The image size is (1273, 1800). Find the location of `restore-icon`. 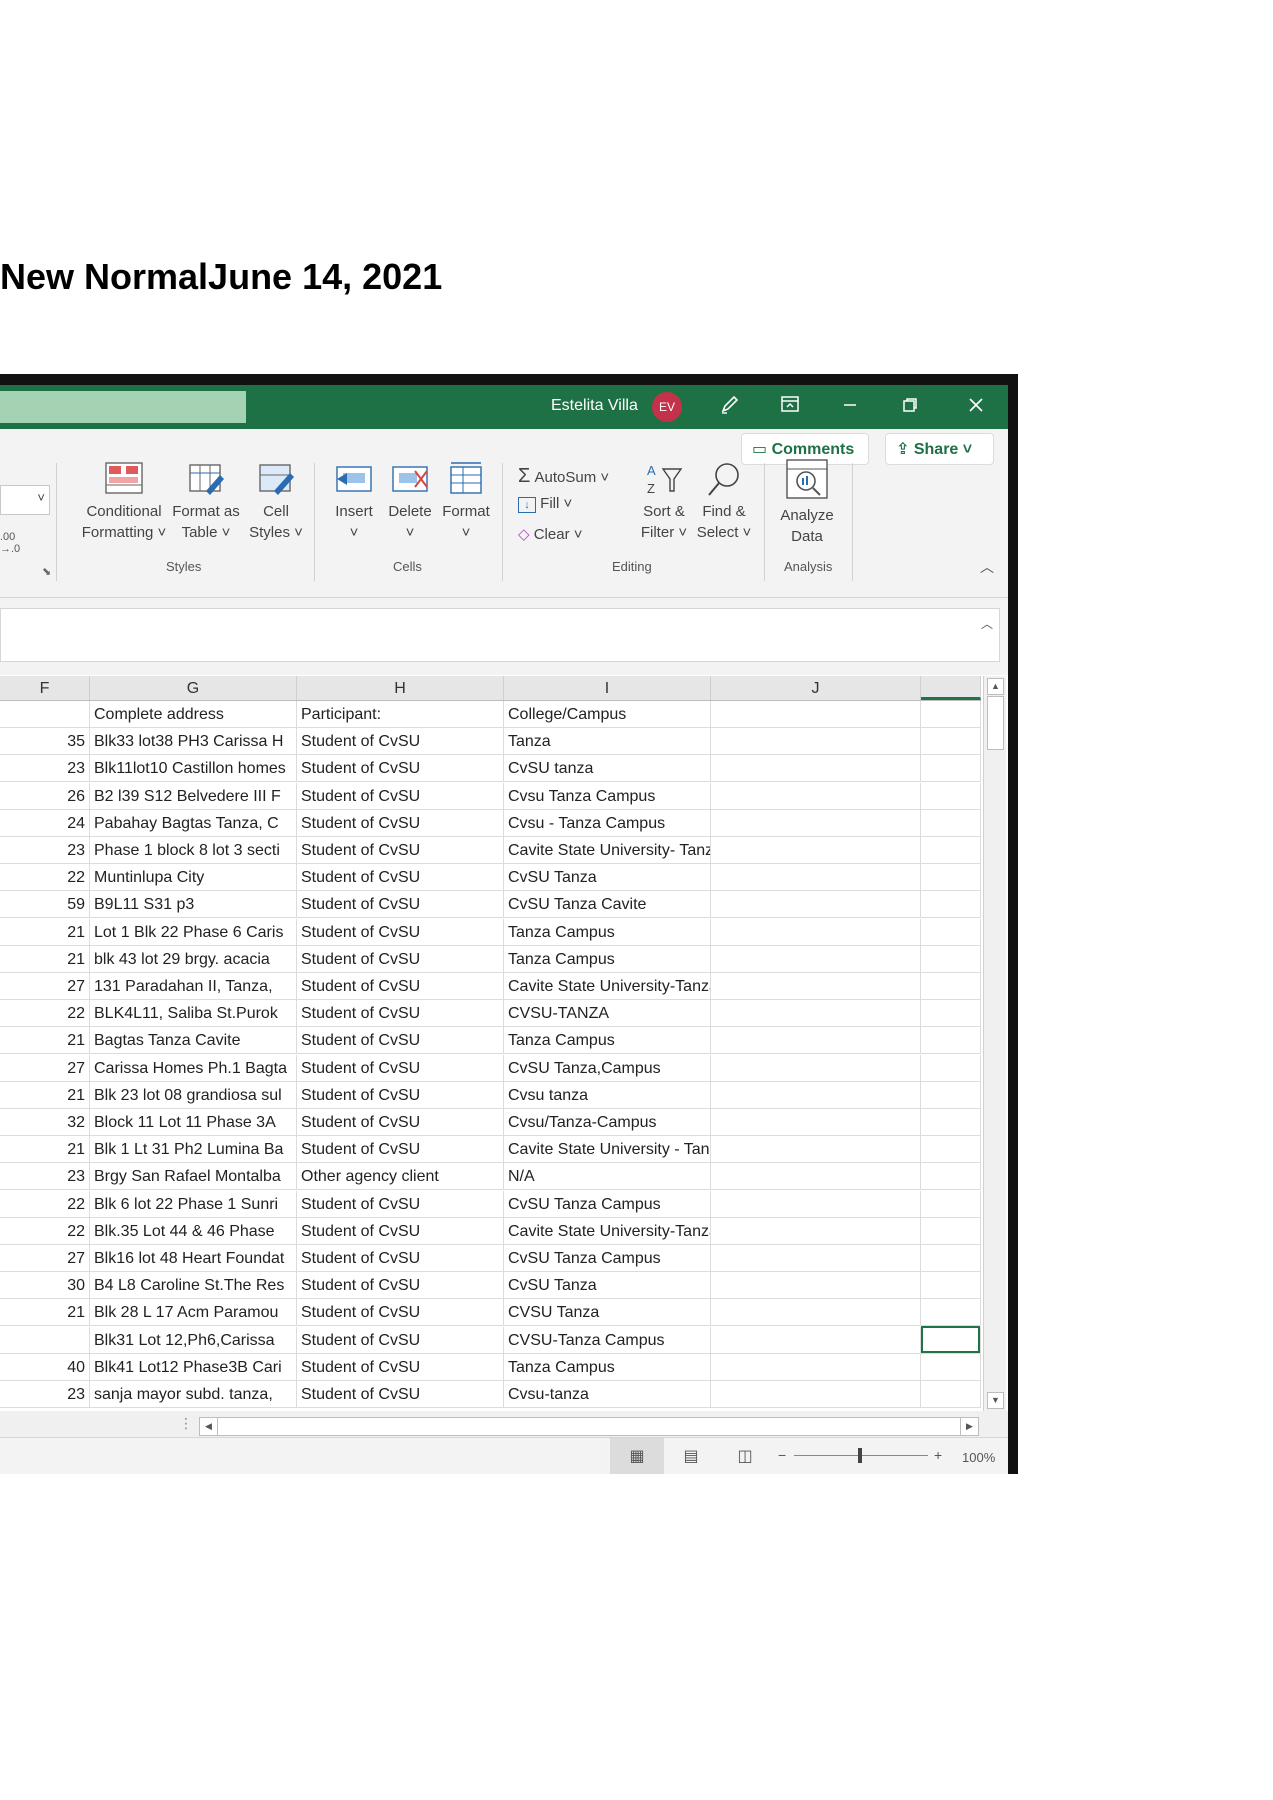

restore-icon is located at coordinates (910, 407).